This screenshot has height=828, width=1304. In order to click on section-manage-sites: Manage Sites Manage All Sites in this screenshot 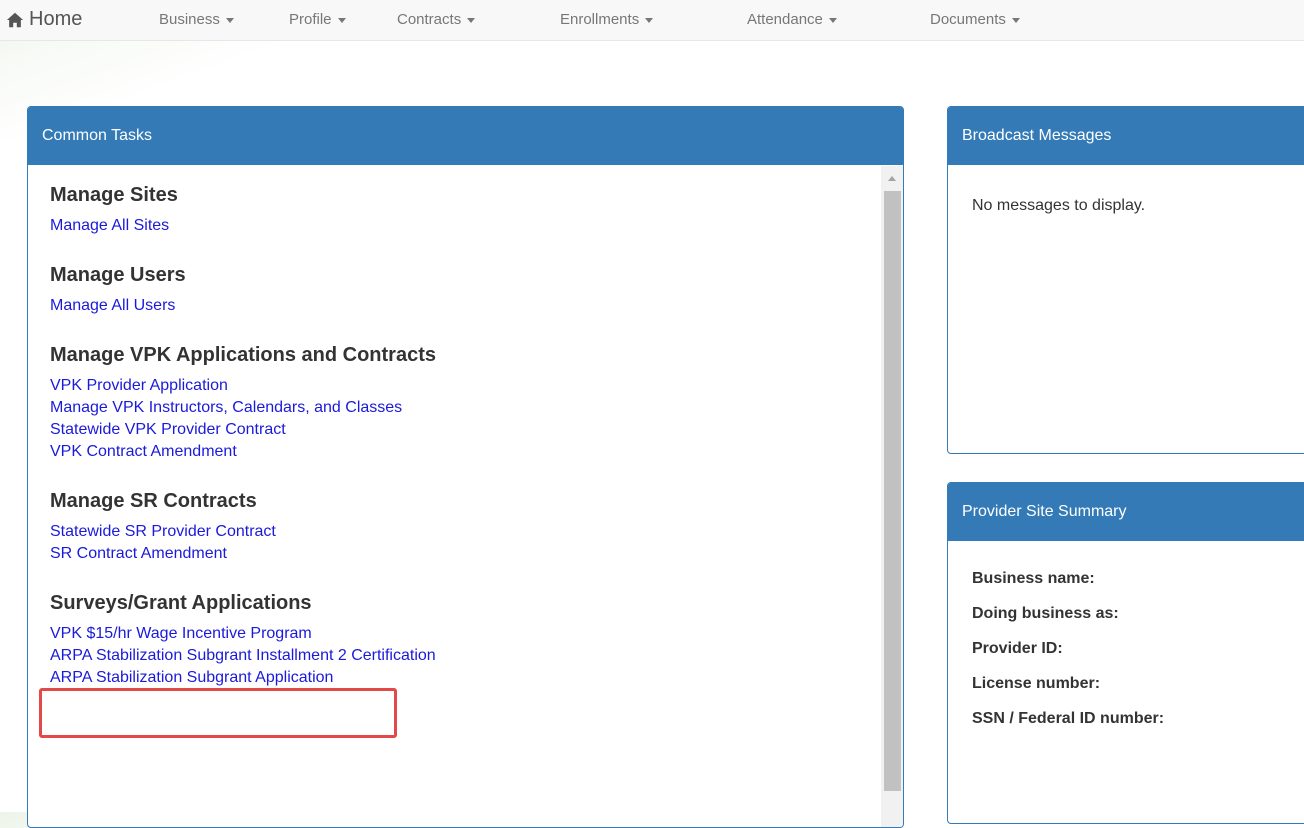, I will do `click(460, 210)`.